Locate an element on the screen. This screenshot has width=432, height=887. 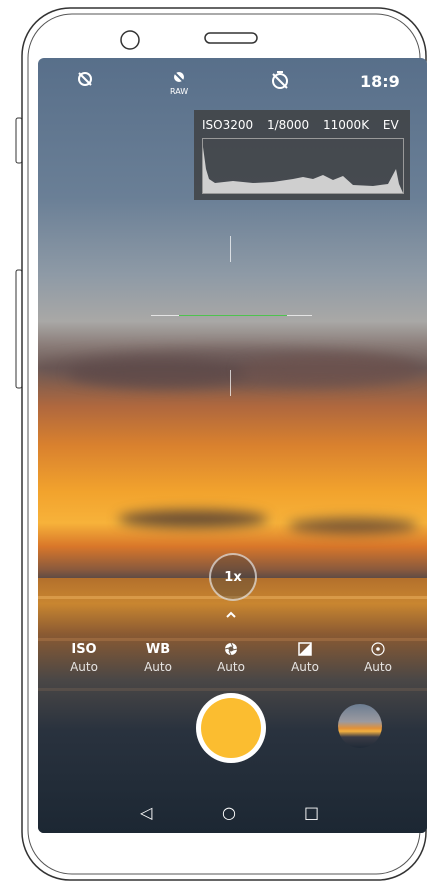
shutter-button is located at coordinates (231, 728).